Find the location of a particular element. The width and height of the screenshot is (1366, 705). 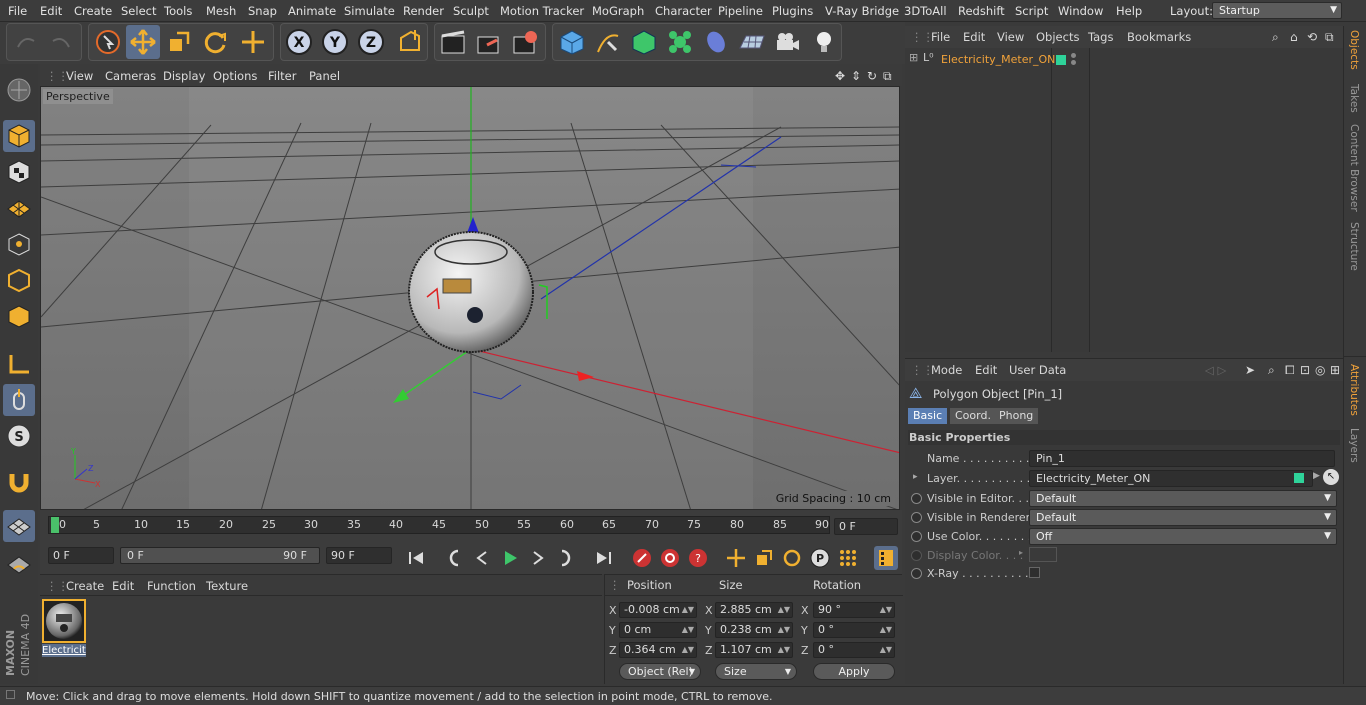

key-pla-icon is located at coordinates (848, 558).